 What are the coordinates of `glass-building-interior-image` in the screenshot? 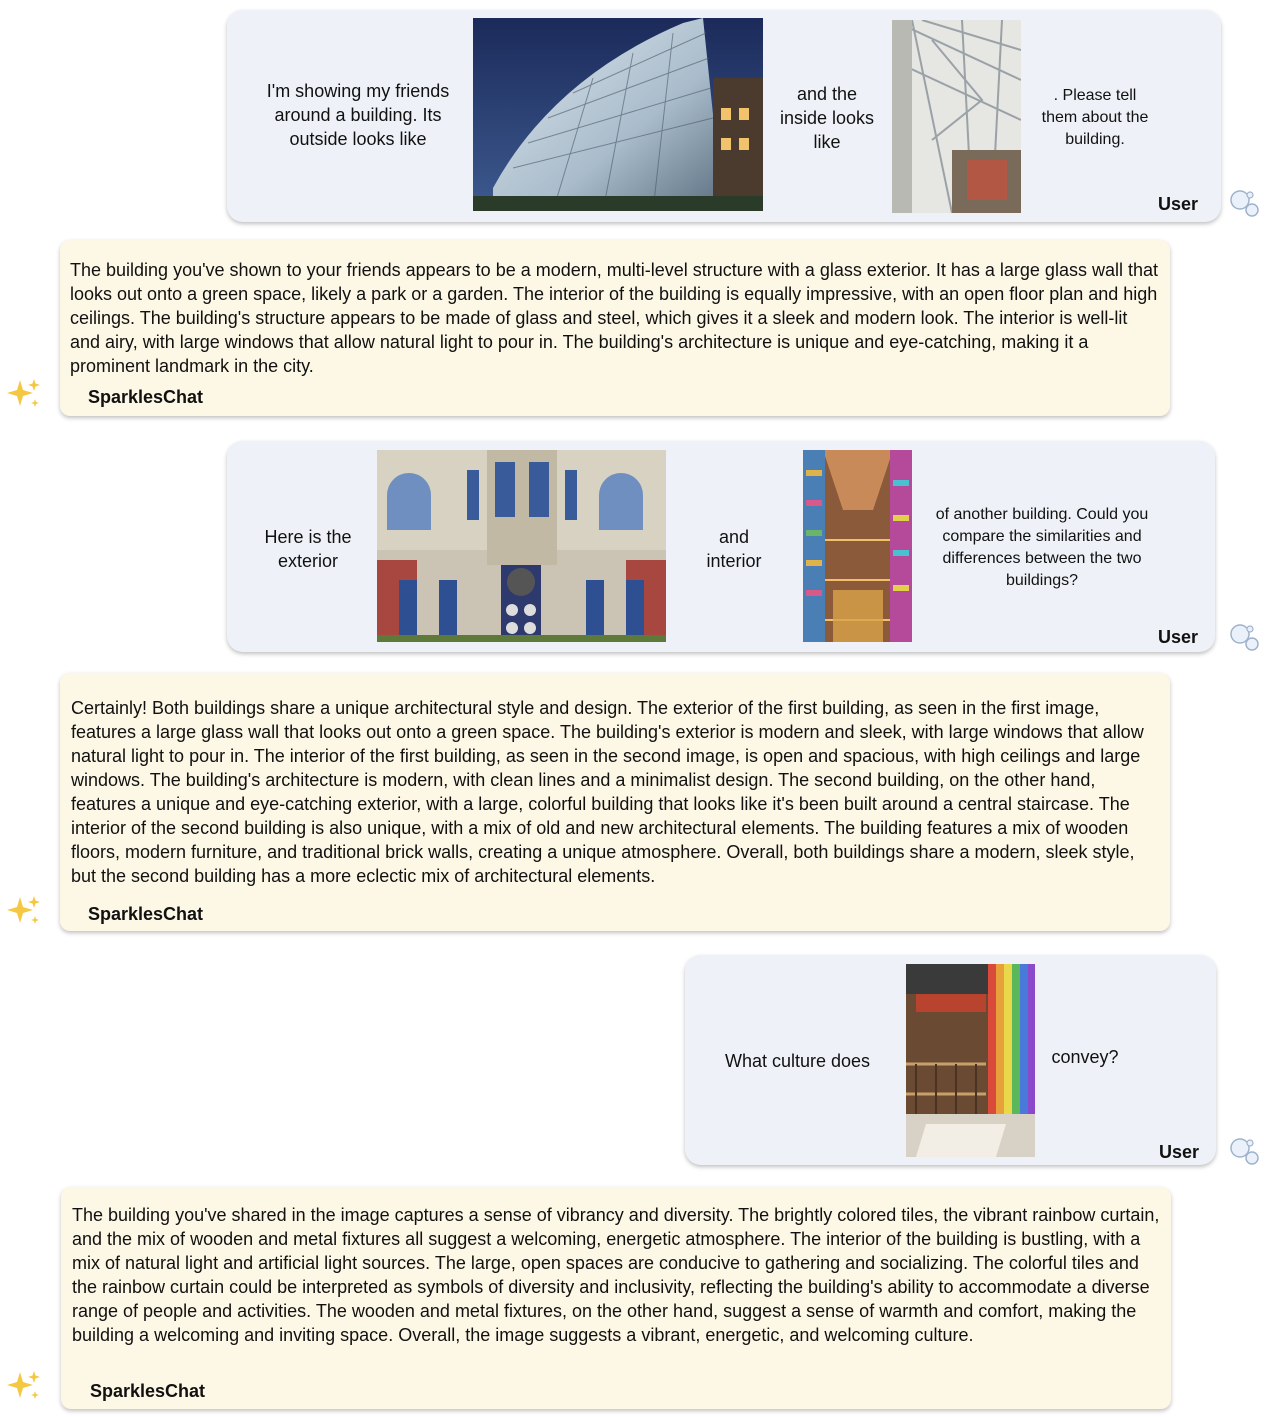 It's located at (956, 116).